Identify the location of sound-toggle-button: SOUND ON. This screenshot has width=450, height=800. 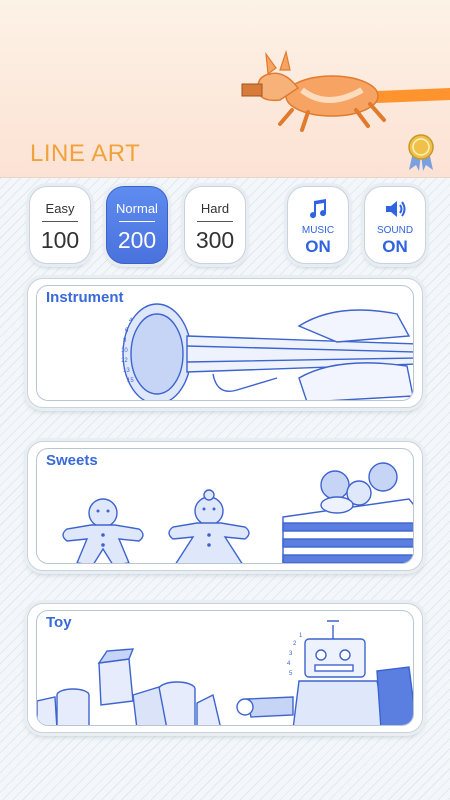
(395, 225).